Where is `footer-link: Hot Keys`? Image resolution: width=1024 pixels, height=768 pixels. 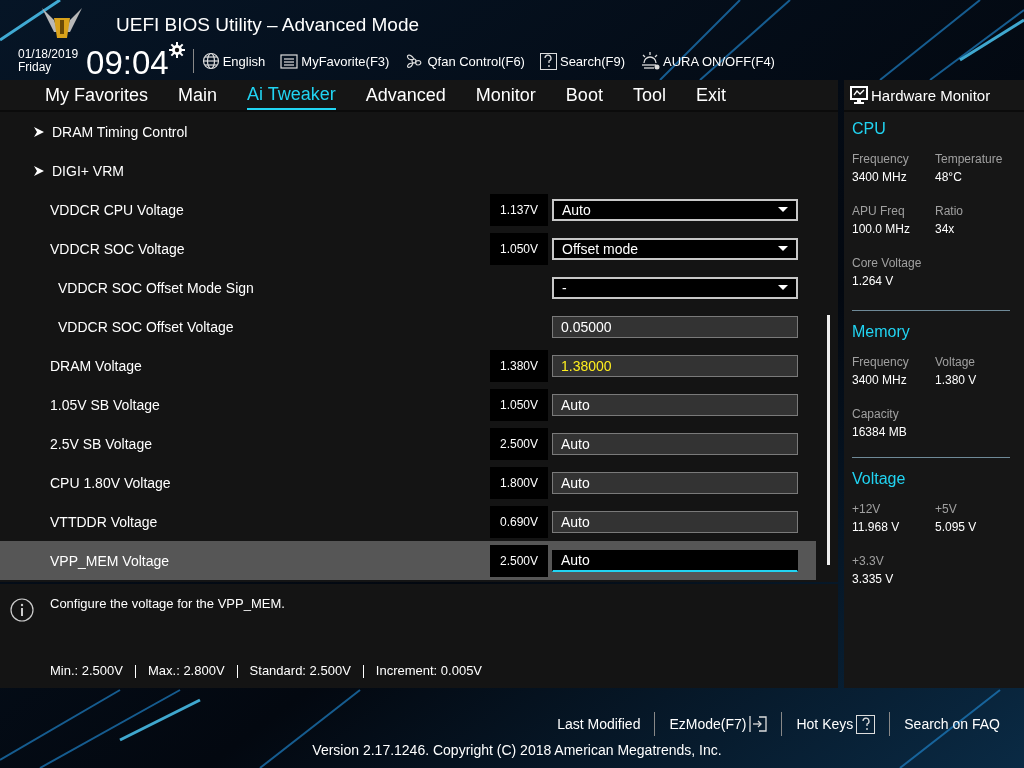
footer-link: Hot Keys is located at coordinates (836, 724).